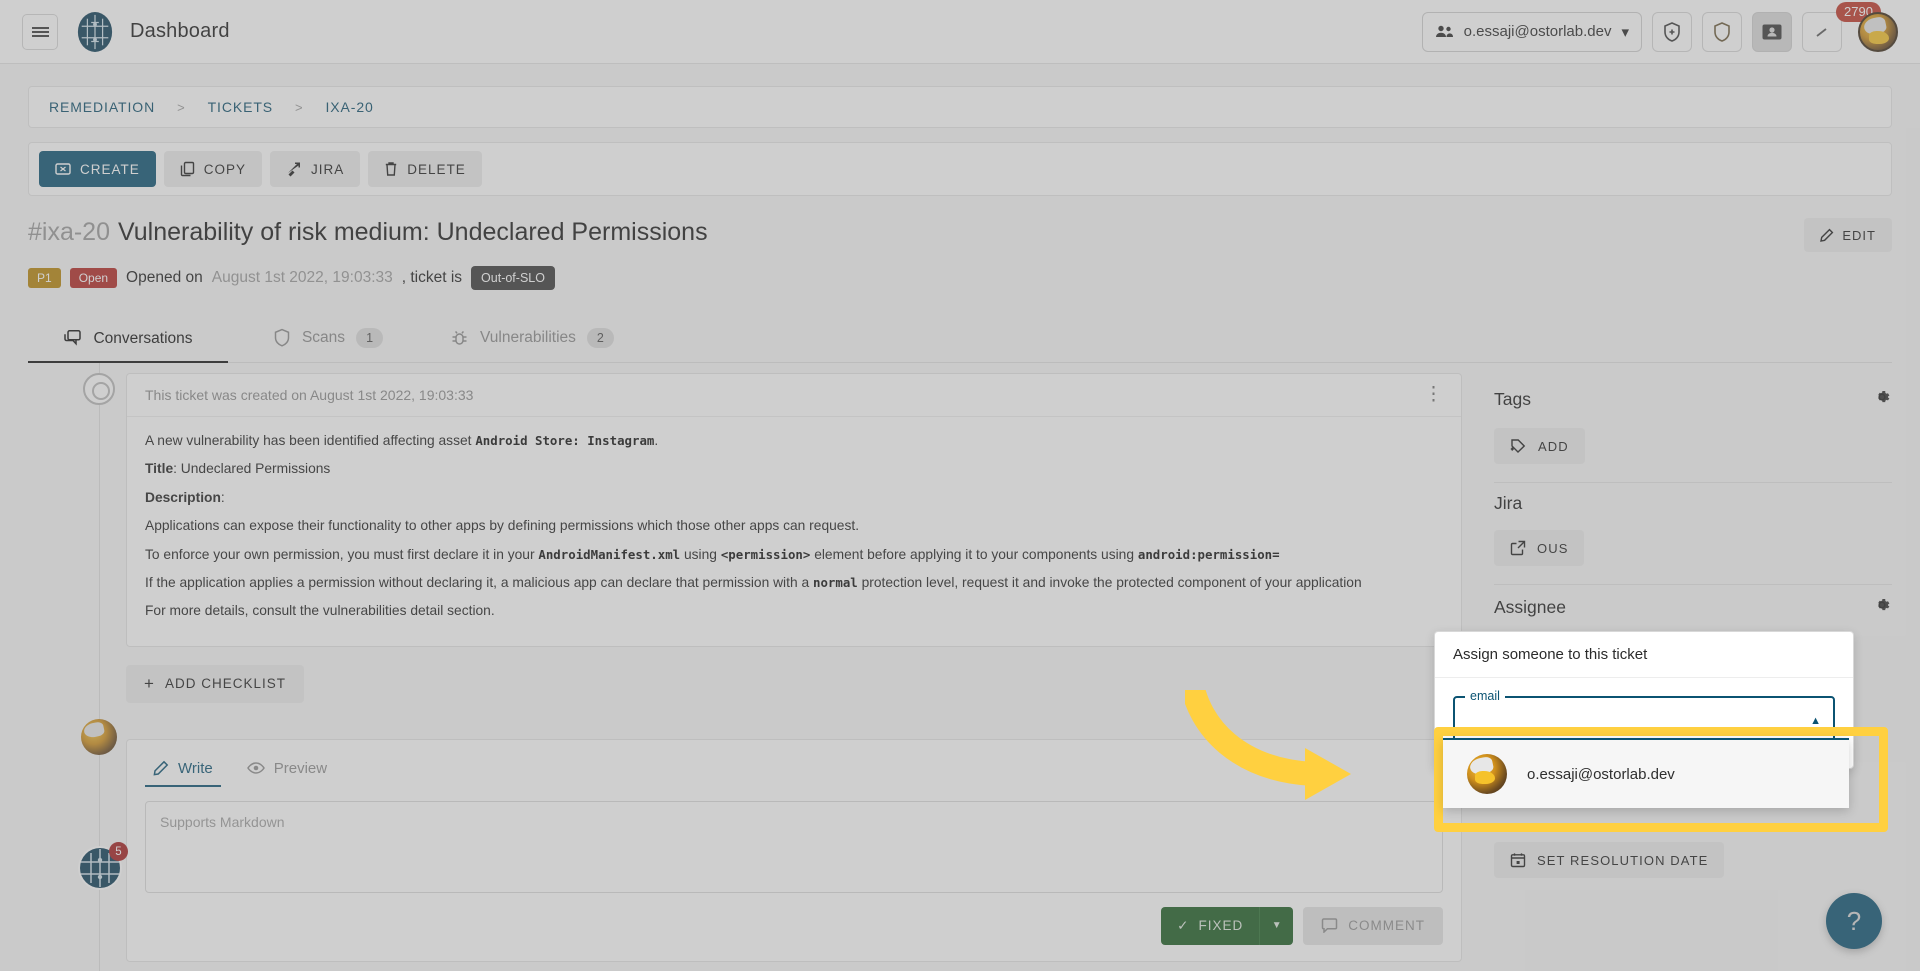  I want to click on fixed-dropdown-toggle: ▼, so click(1276, 925).